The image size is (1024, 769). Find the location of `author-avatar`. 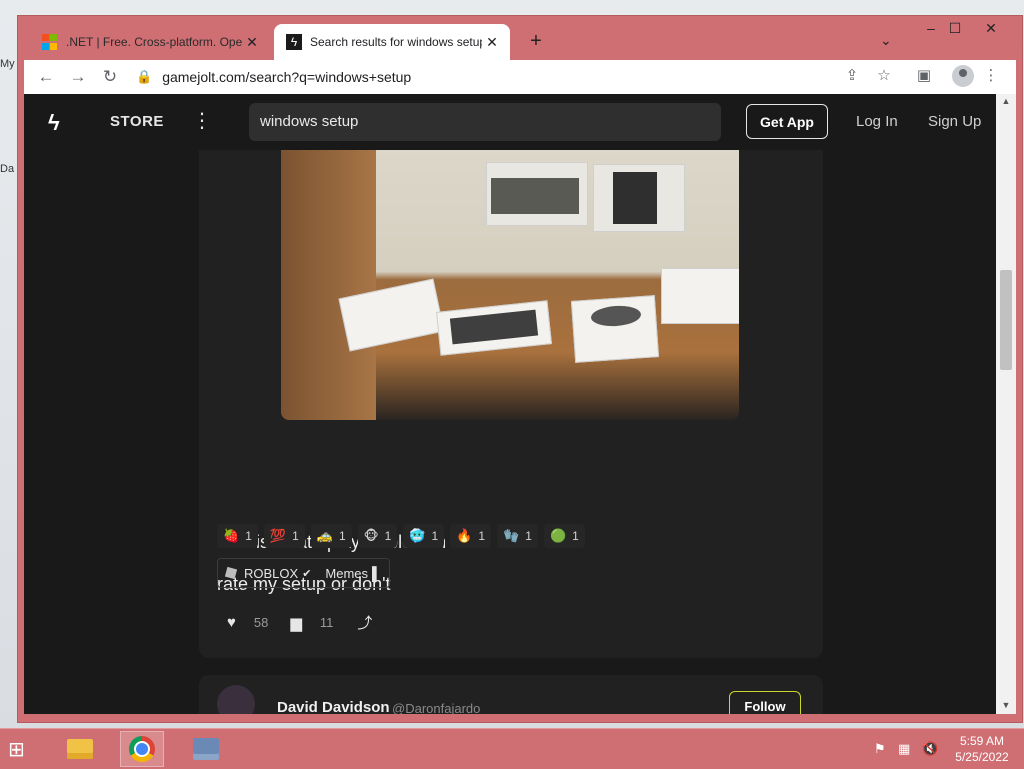

author-avatar is located at coordinates (236, 699).